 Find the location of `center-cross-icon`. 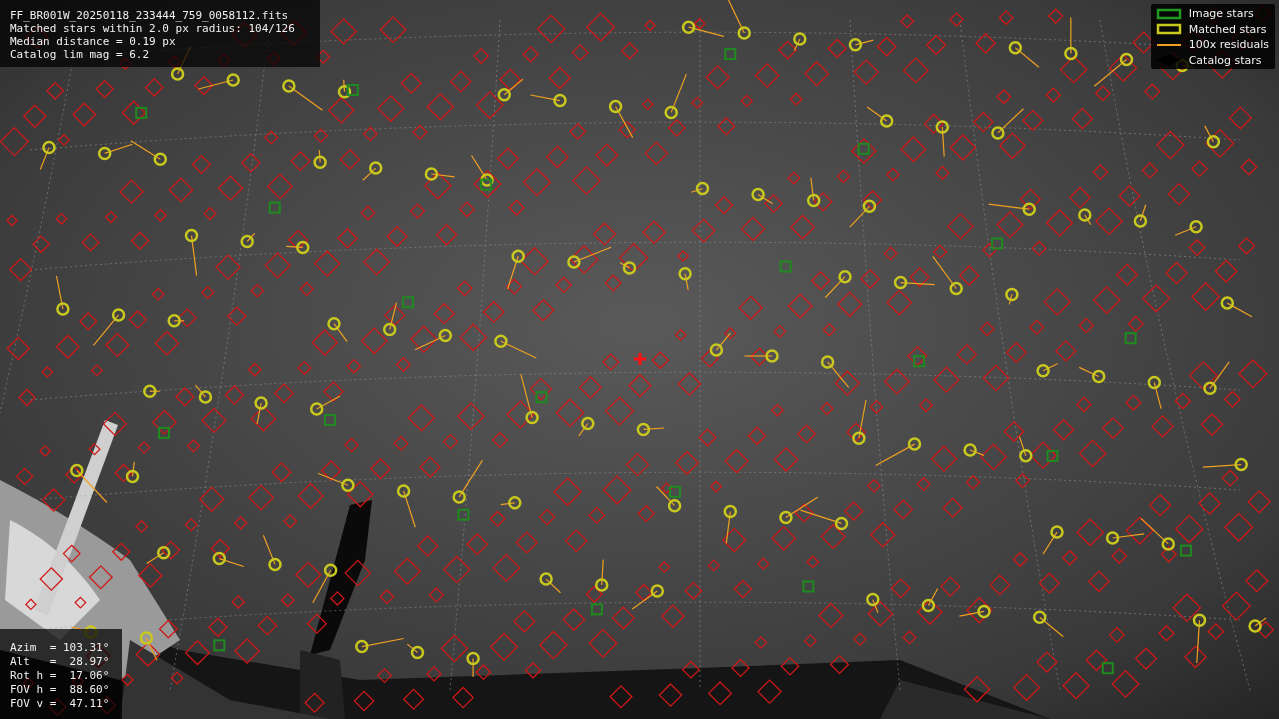

center-cross-icon is located at coordinates (640, 359).